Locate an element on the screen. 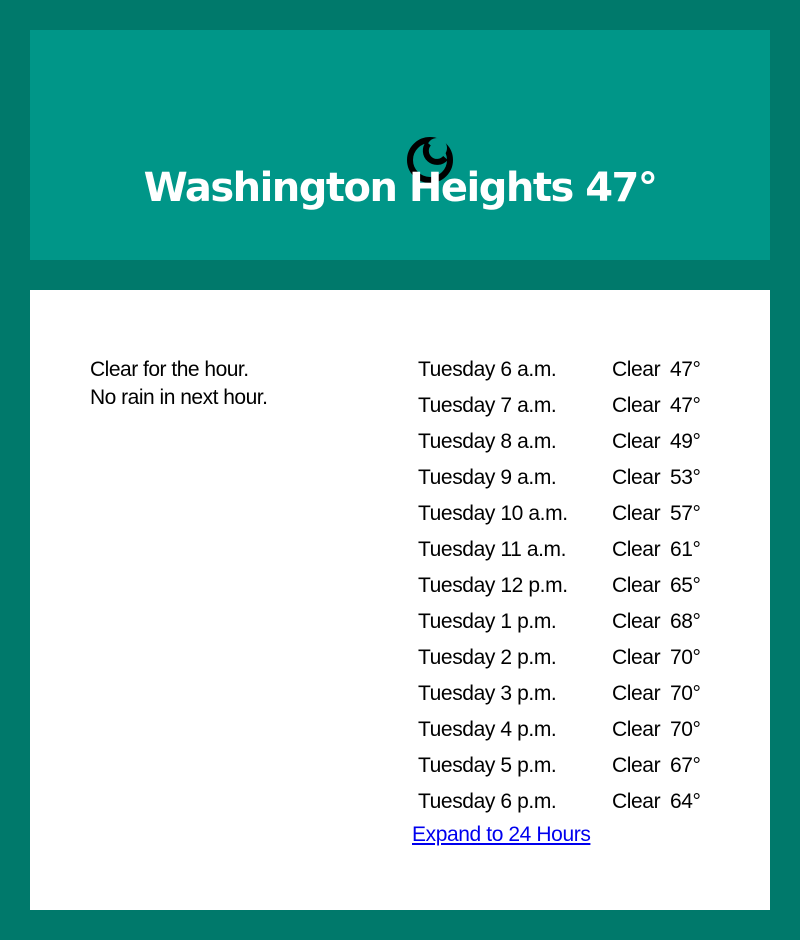 This screenshot has width=800, height=940. forecast-row: Tuesday 9 a.m. Clear 53° is located at coordinates (578, 478).